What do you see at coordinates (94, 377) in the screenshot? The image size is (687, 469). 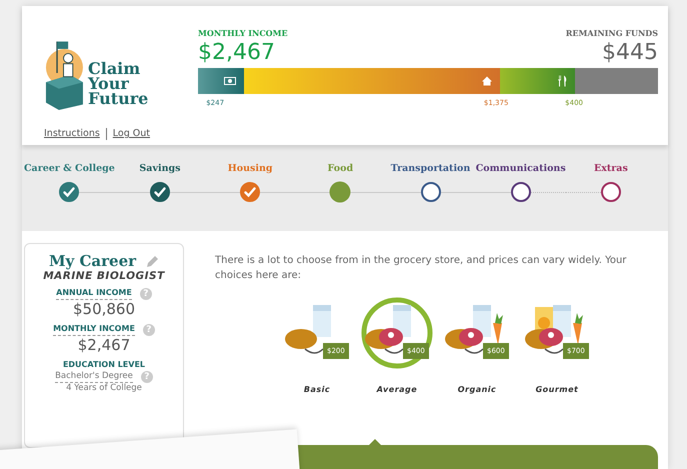 I see `education-degree: Bachelor's Degree` at bounding box center [94, 377].